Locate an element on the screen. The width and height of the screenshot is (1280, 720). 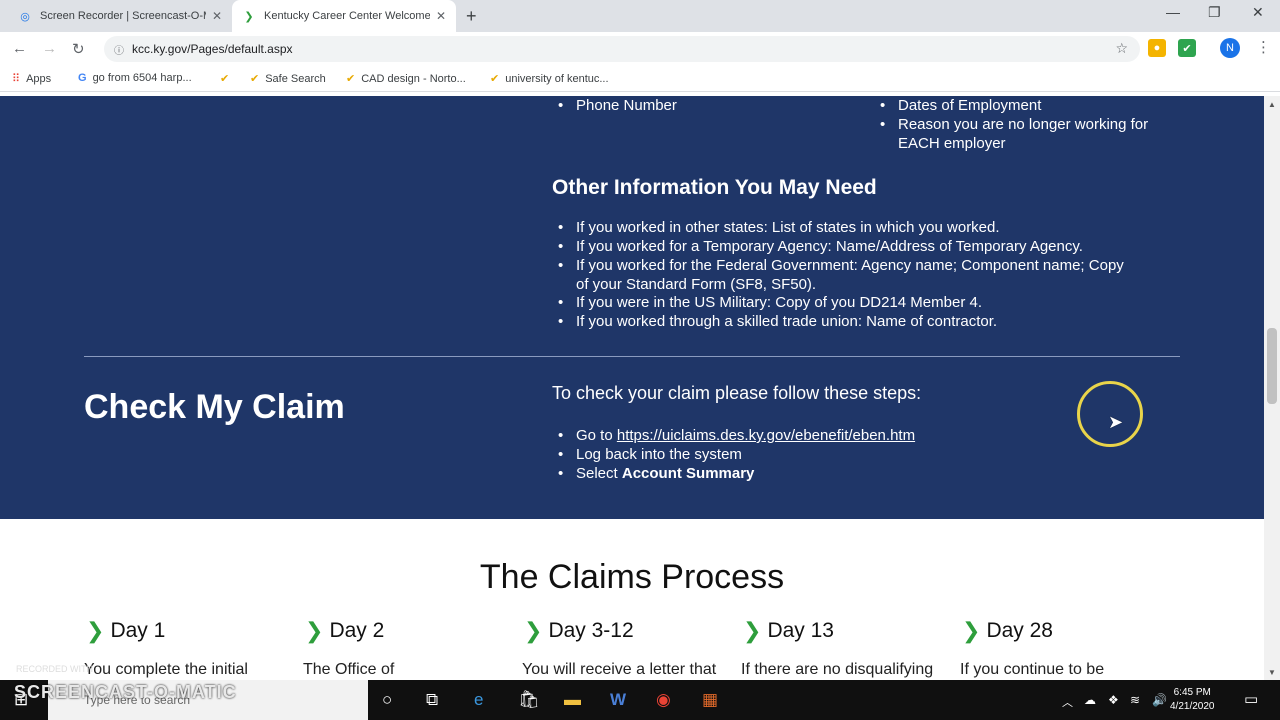
task-view-icon: ⧉ is located at coordinates (432, 700).